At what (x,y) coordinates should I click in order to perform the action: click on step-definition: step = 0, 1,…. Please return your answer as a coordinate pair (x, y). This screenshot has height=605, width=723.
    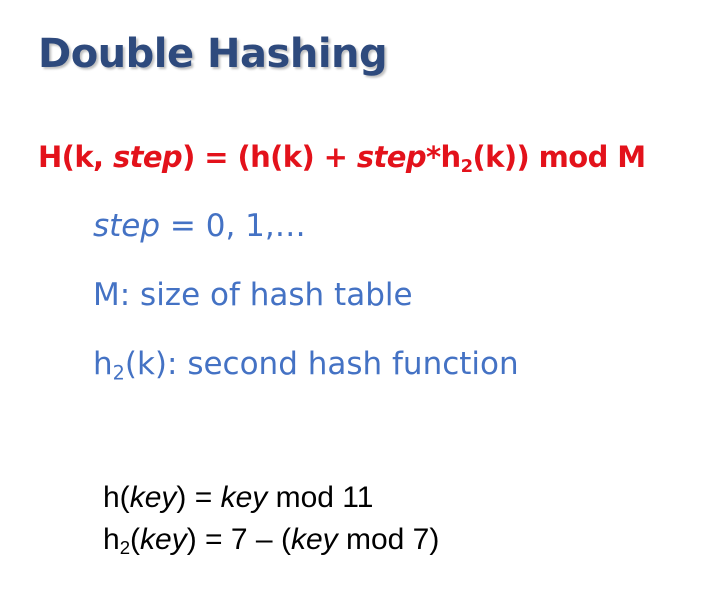
    Looking at the image, I should click on (199, 226).